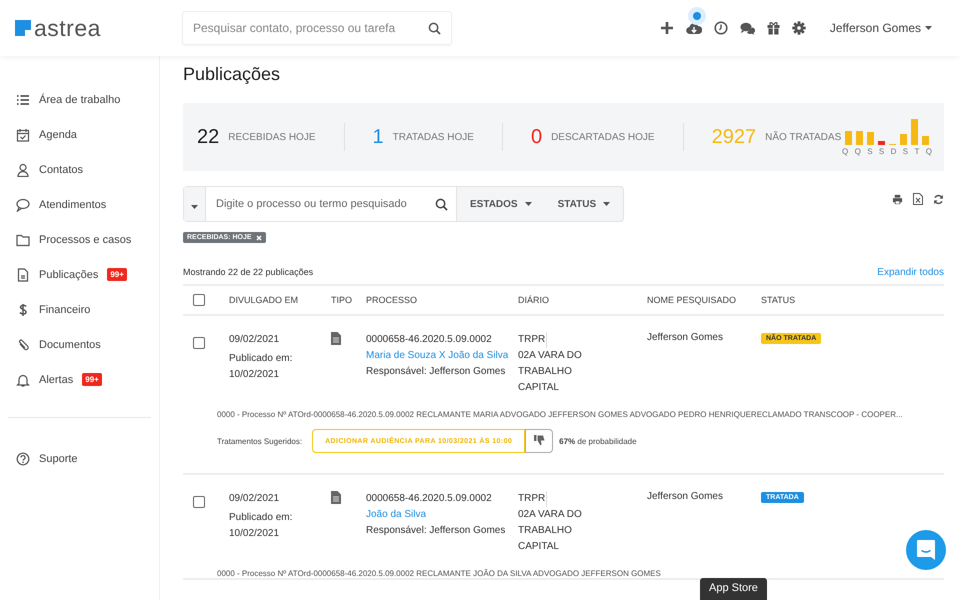 The height and width of the screenshot is (600, 960). What do you see at coordinates (79, 344) in the screenshot?
I see `sidebar-item: Documentos` at bounding box center [79, 344].